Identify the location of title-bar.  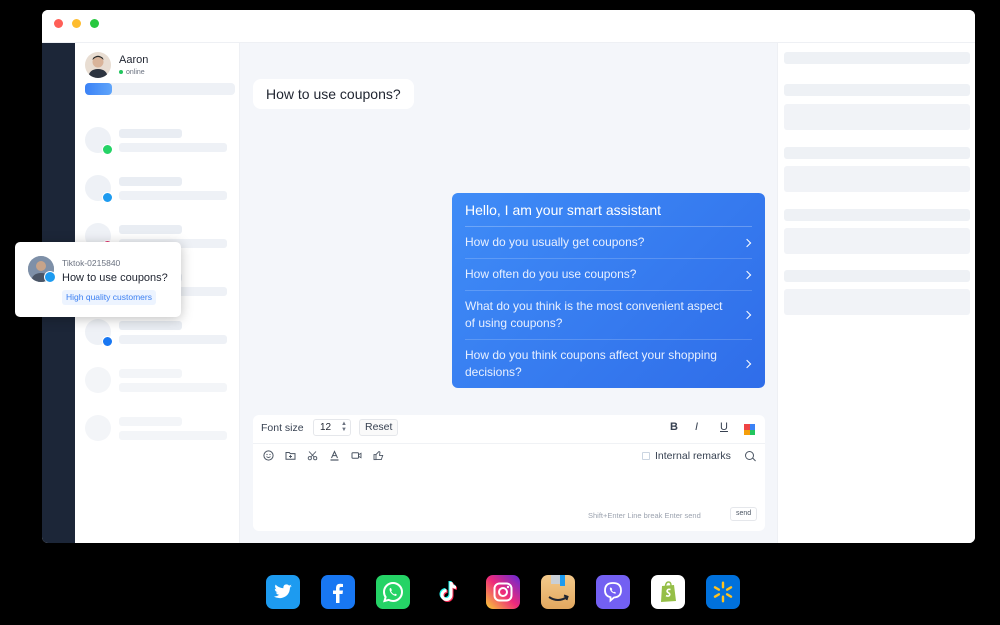
(508, 26).